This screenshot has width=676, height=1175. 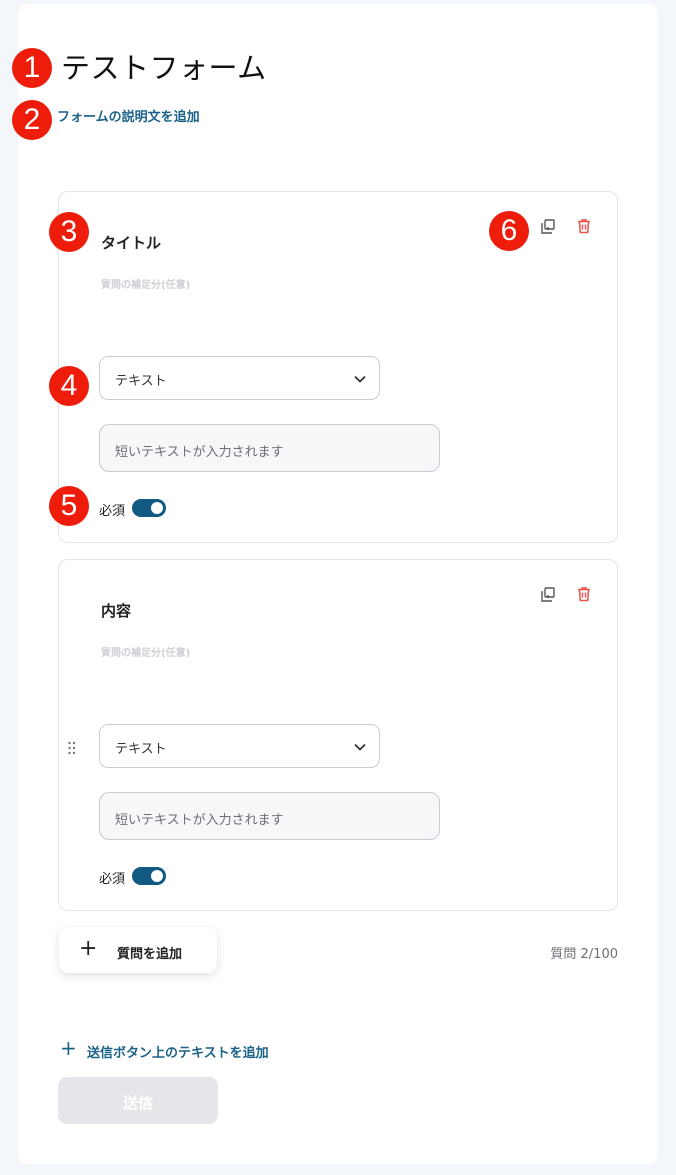 I want to click on form-title: テストフォーム, so click(x=164, y=66).